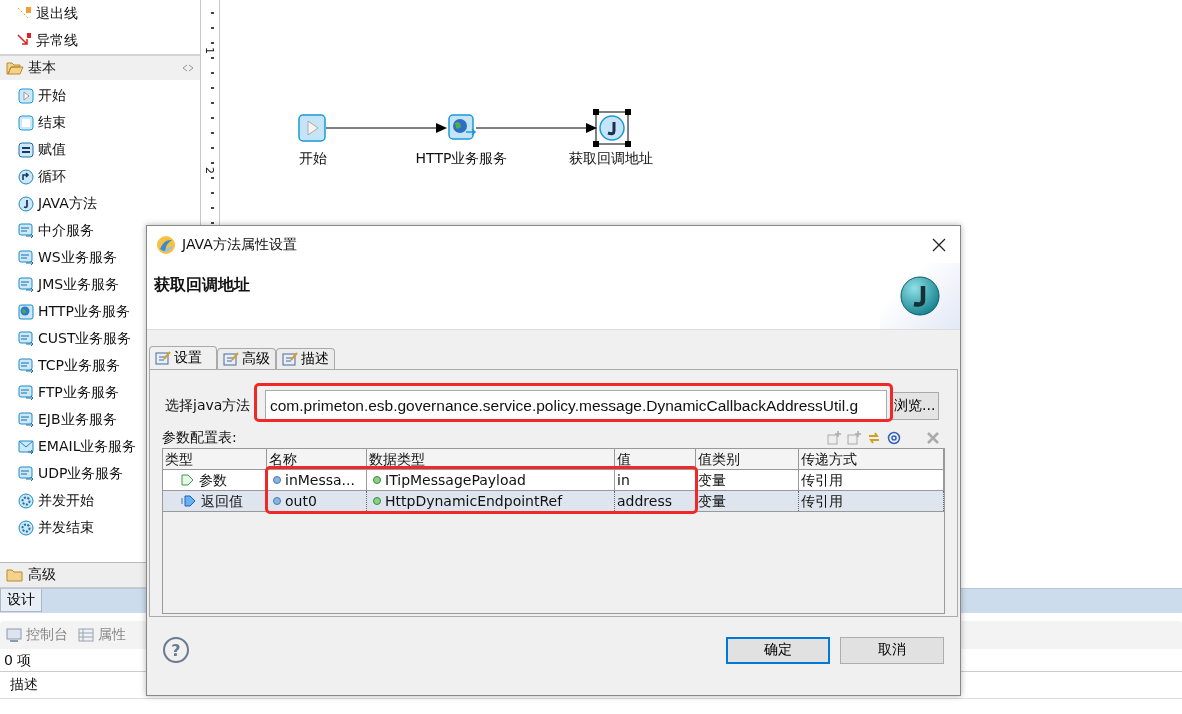  What do you see at coordinates (305, 358) in the screenshot?
I see `dialog-tab: 描述` at bounding box center [305, 358].